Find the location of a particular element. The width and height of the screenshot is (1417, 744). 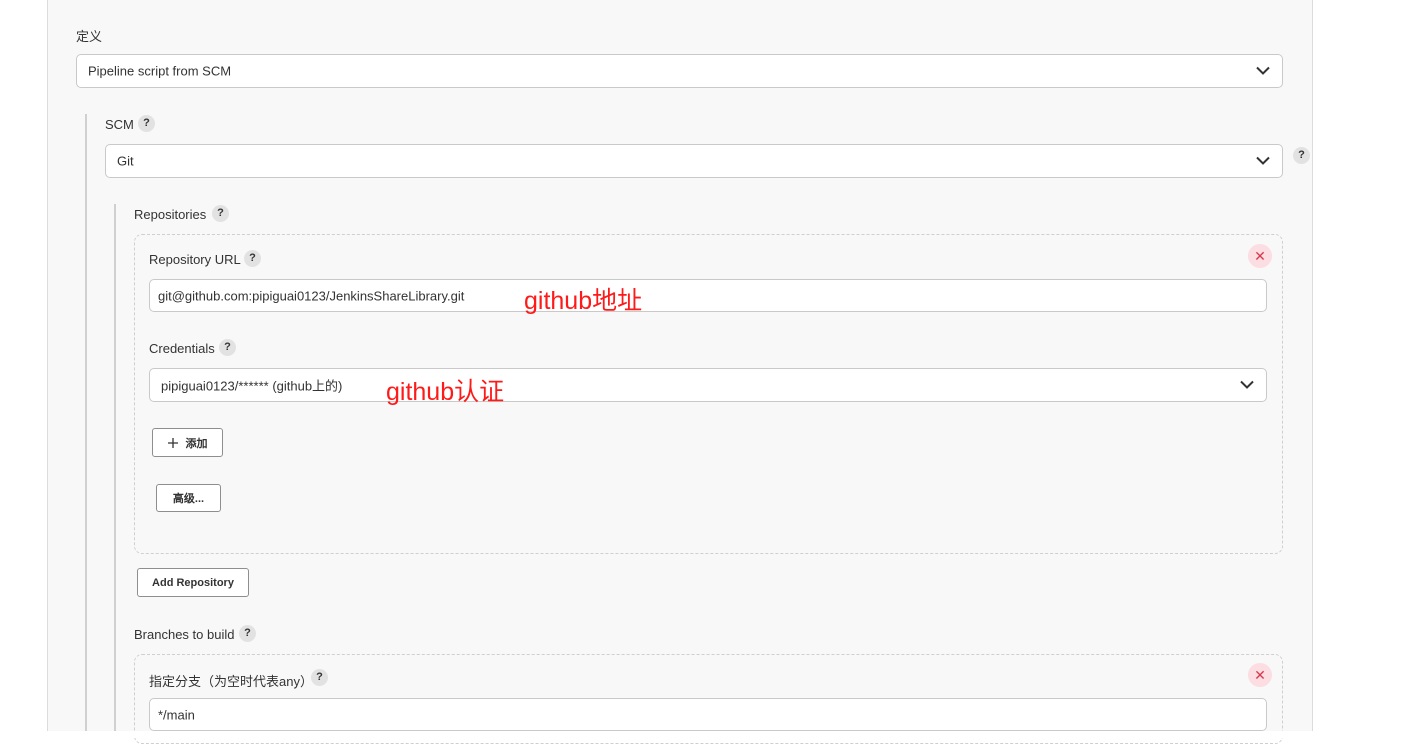

scm-help-icon: ? is located at coordinates (146, 123).